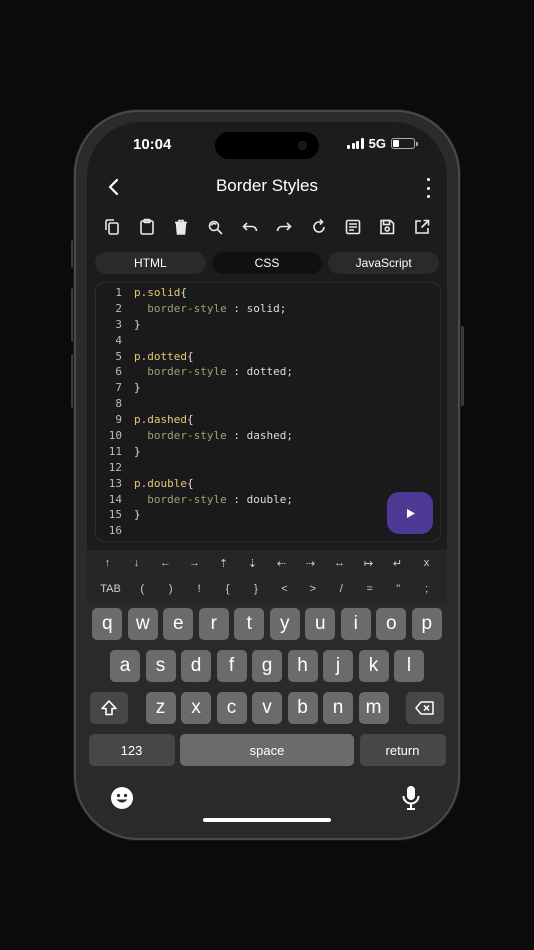 The width and height of the screenshot is (534, 950). What do you see at coordinates (340, 563) in the screenshot?
I see `accessory-key: ↔` at bounding box center [340, 563].